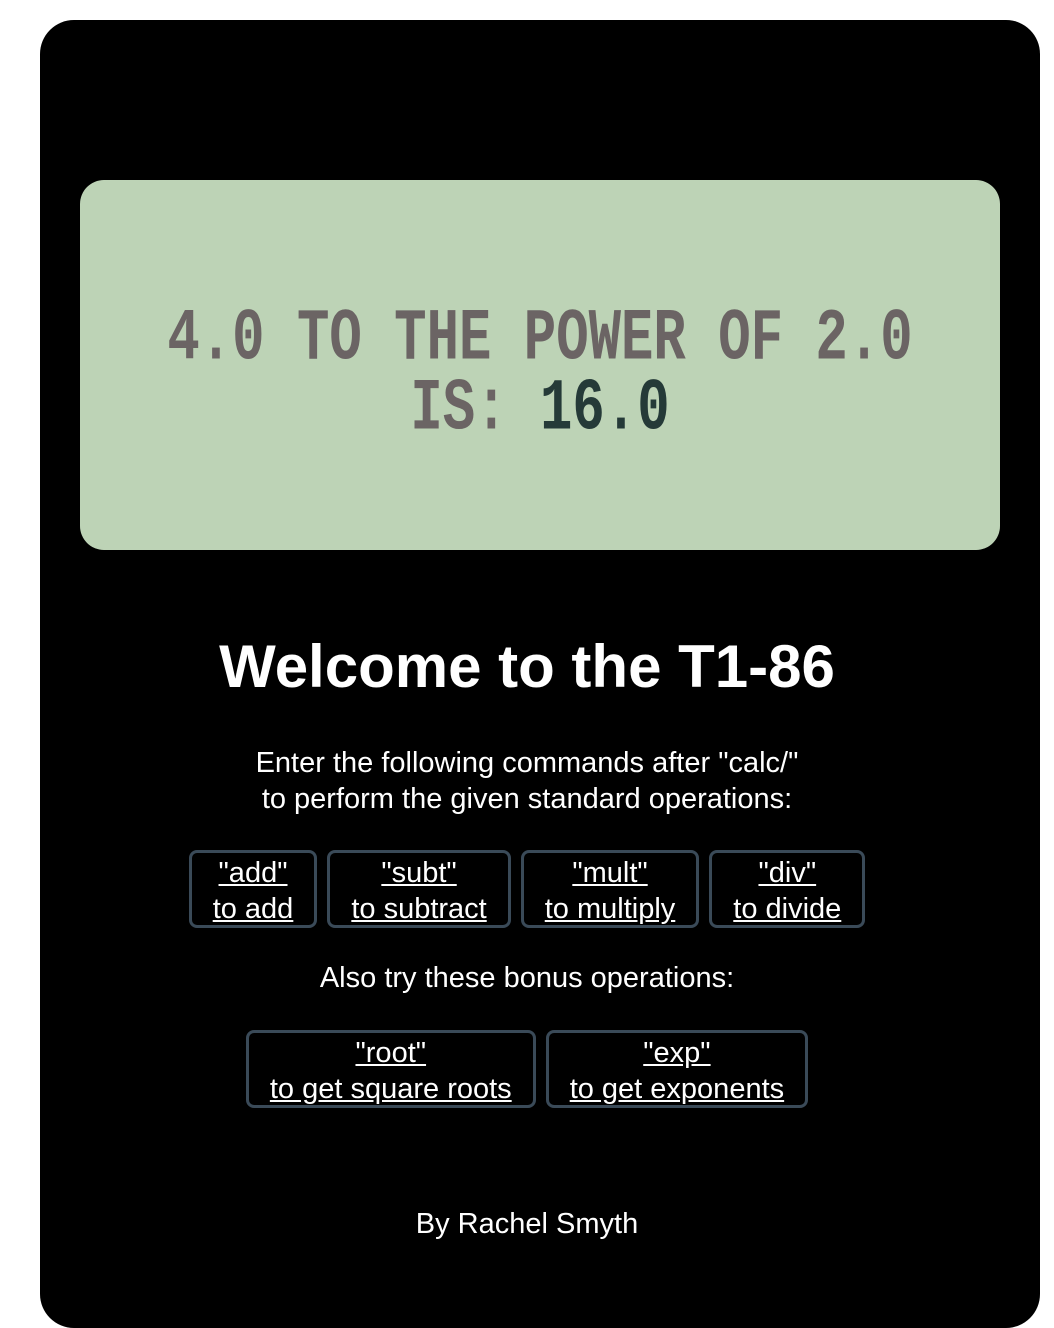 Image resolution: width=1054 pixels, height=1328 pixels. I want to click on command-desc: to get exponents, so click(677, 1089).